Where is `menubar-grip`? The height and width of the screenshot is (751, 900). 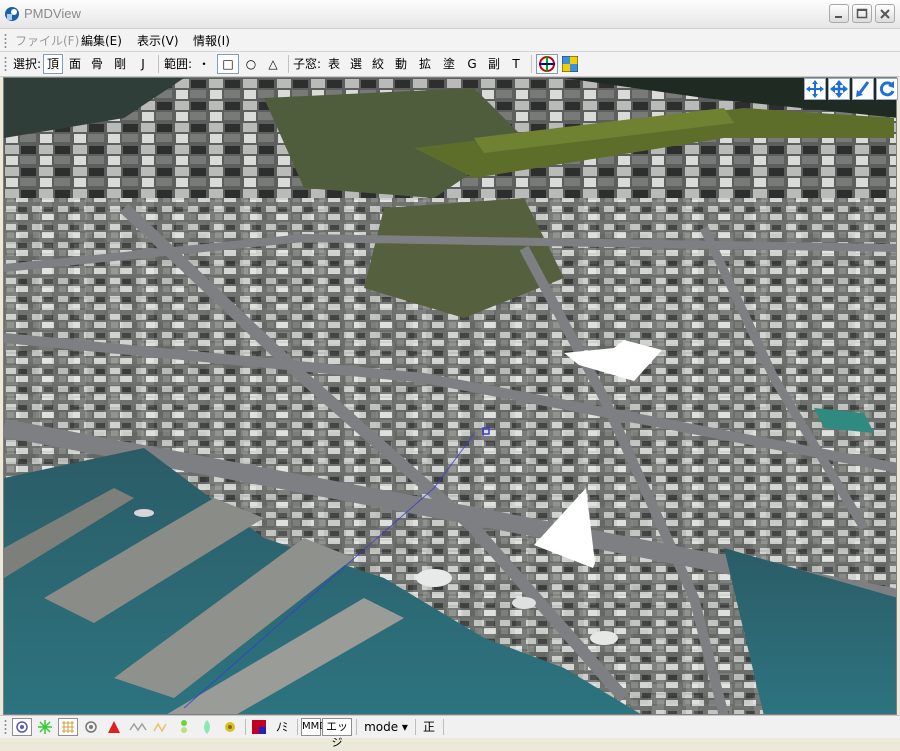
menubar-grip is located at coordinates (5, 41).